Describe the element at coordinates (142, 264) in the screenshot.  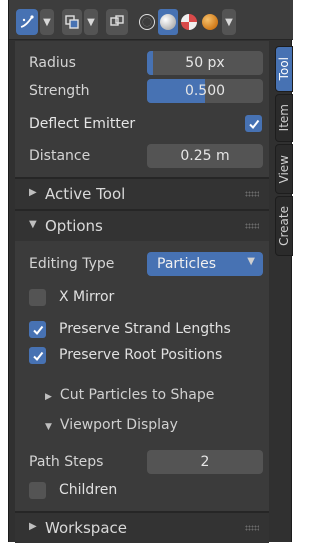
I see `editing-type-row: Editing Type Particles ▼` at that location.